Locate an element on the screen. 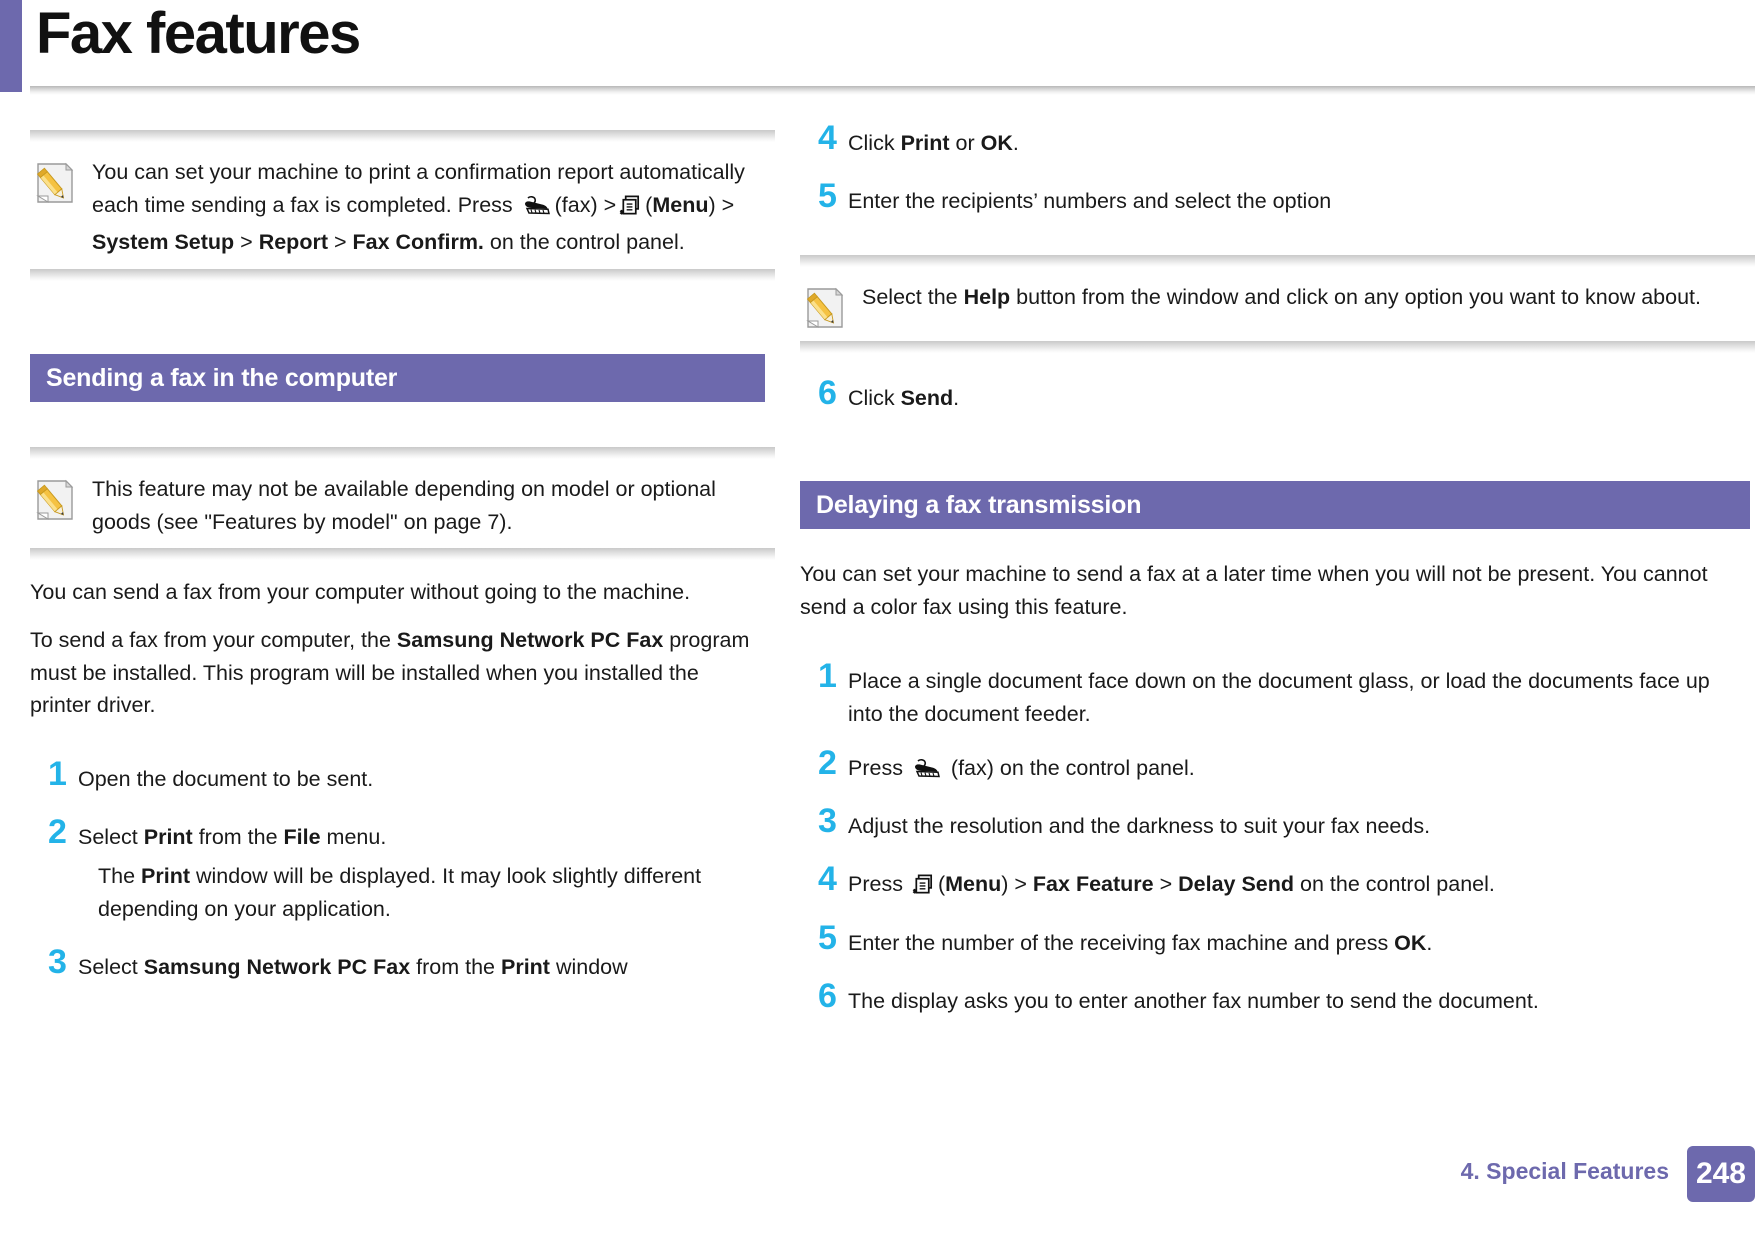 This screenshot has width=1755, height=1240. page-header: Fax features is located at coordinates (877, 47).